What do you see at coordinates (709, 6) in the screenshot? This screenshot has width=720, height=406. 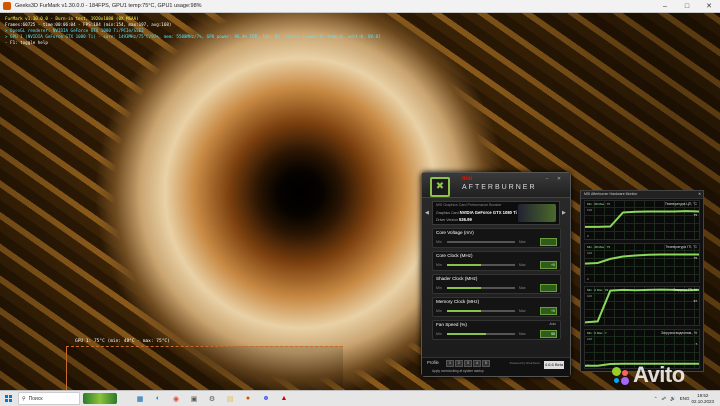 I see `close-button: ✕` at bounding box center [709, 6].